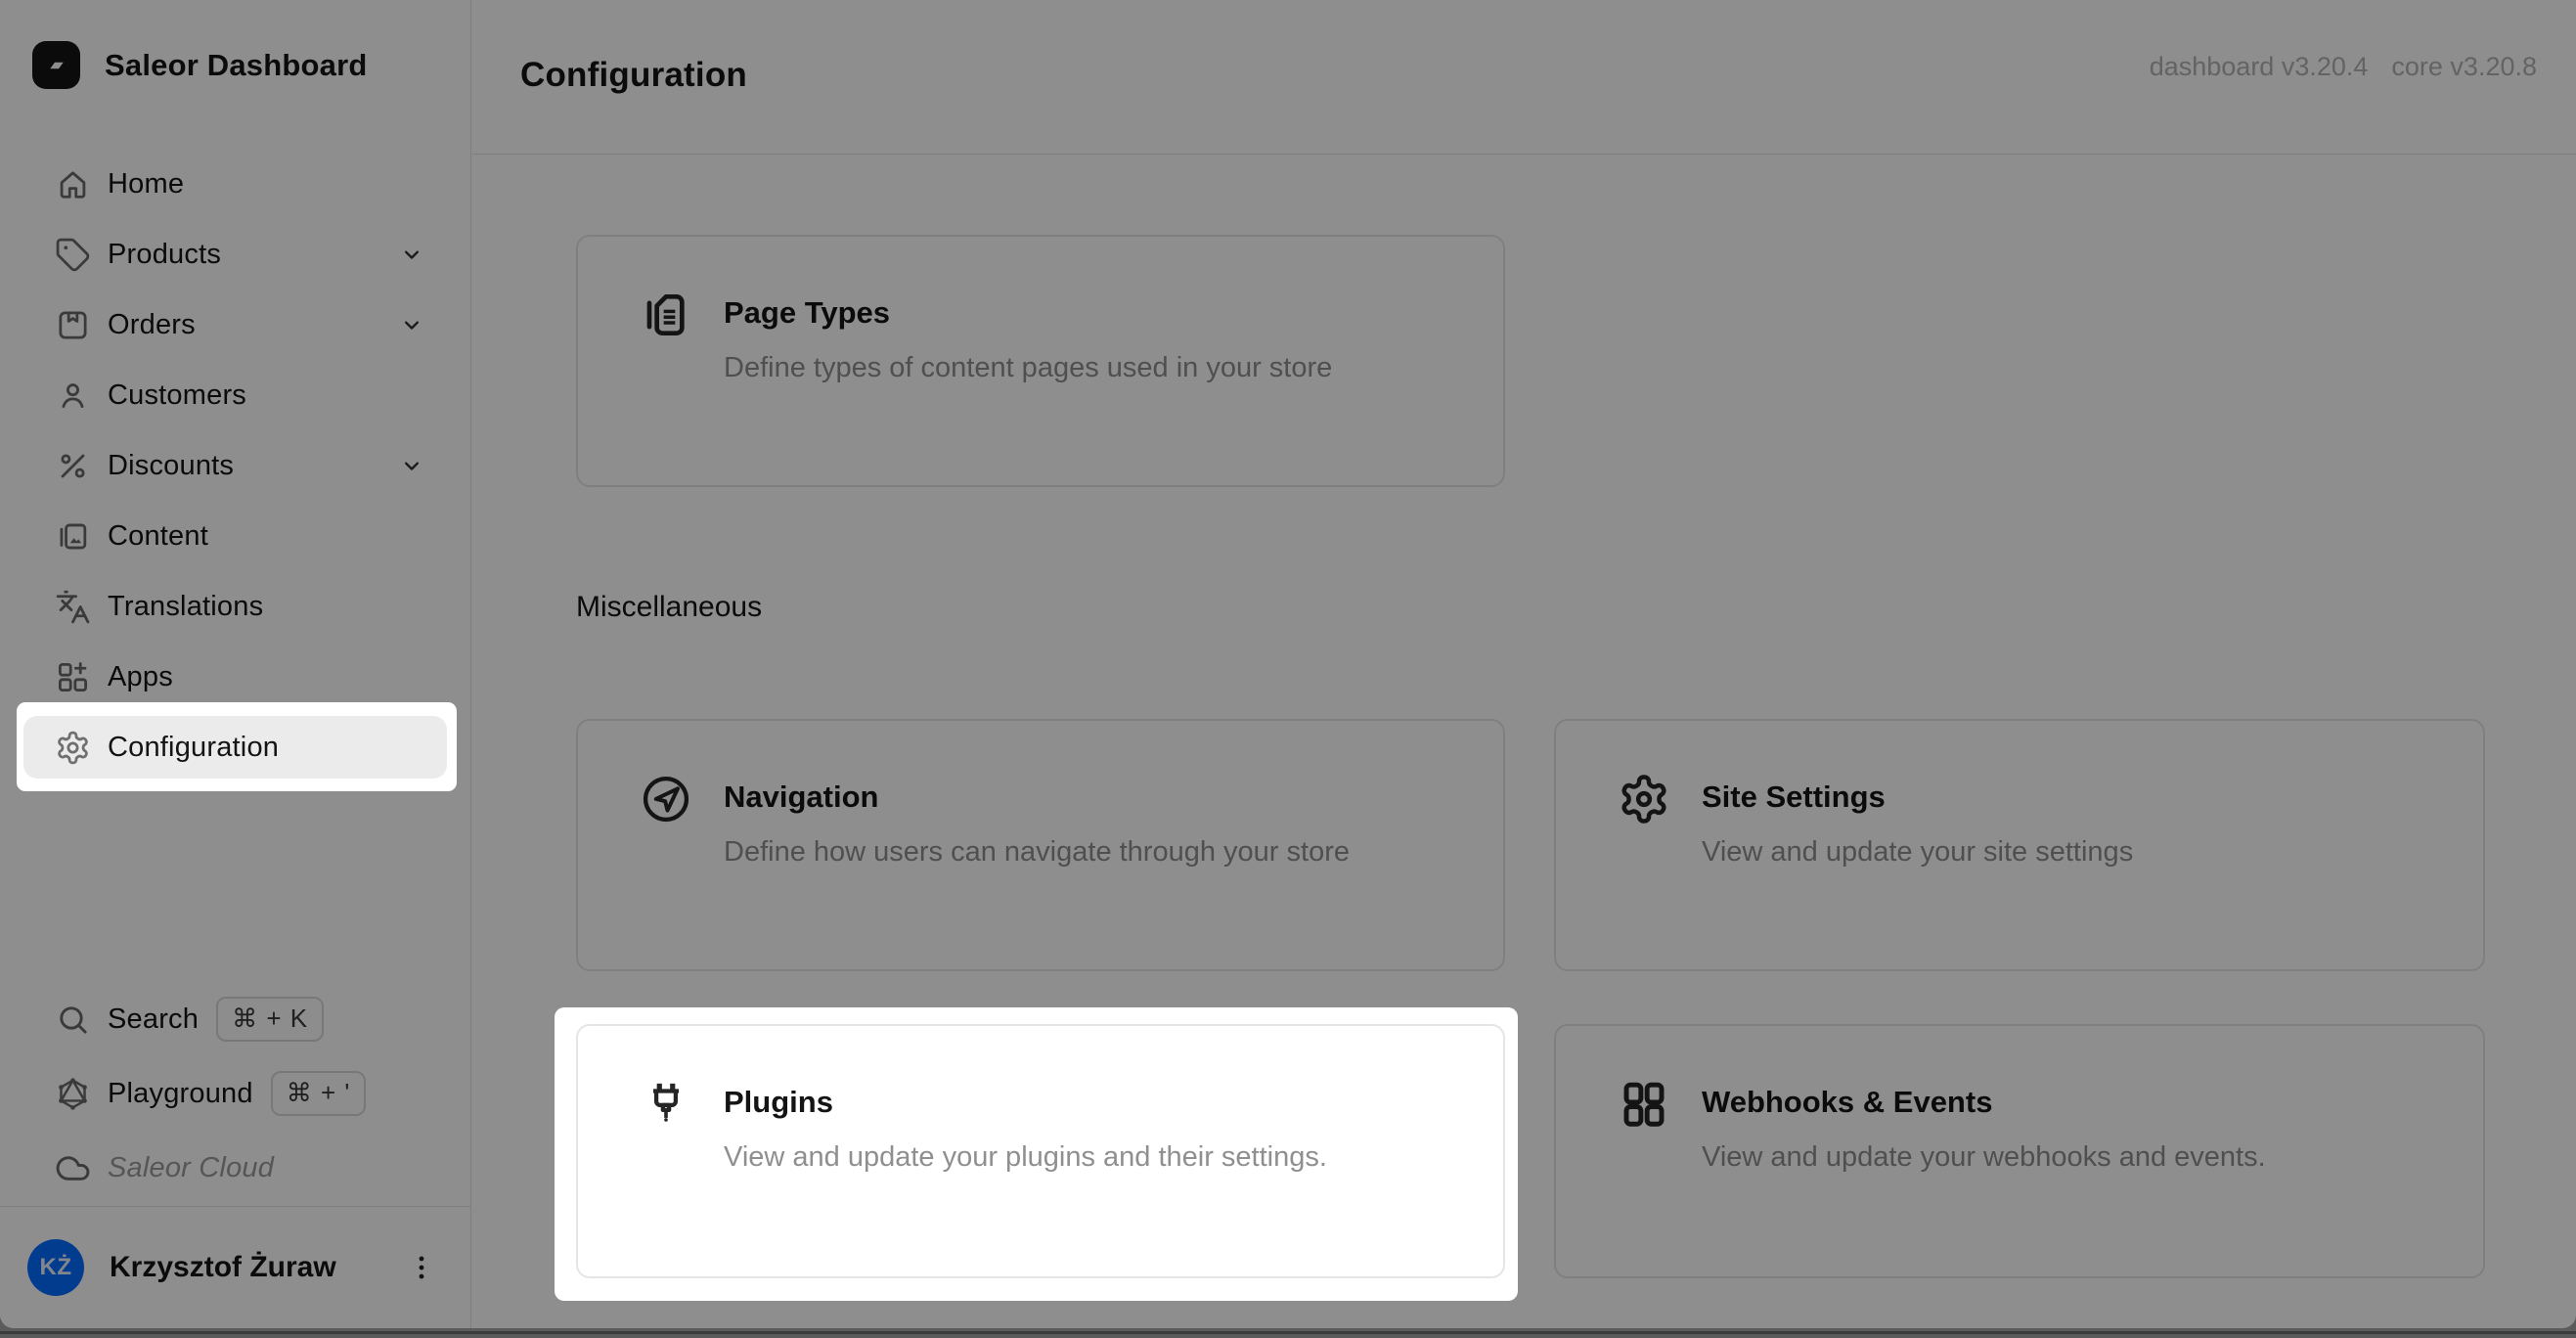  I want to click on page-title: Configuration, so click(633, 75).